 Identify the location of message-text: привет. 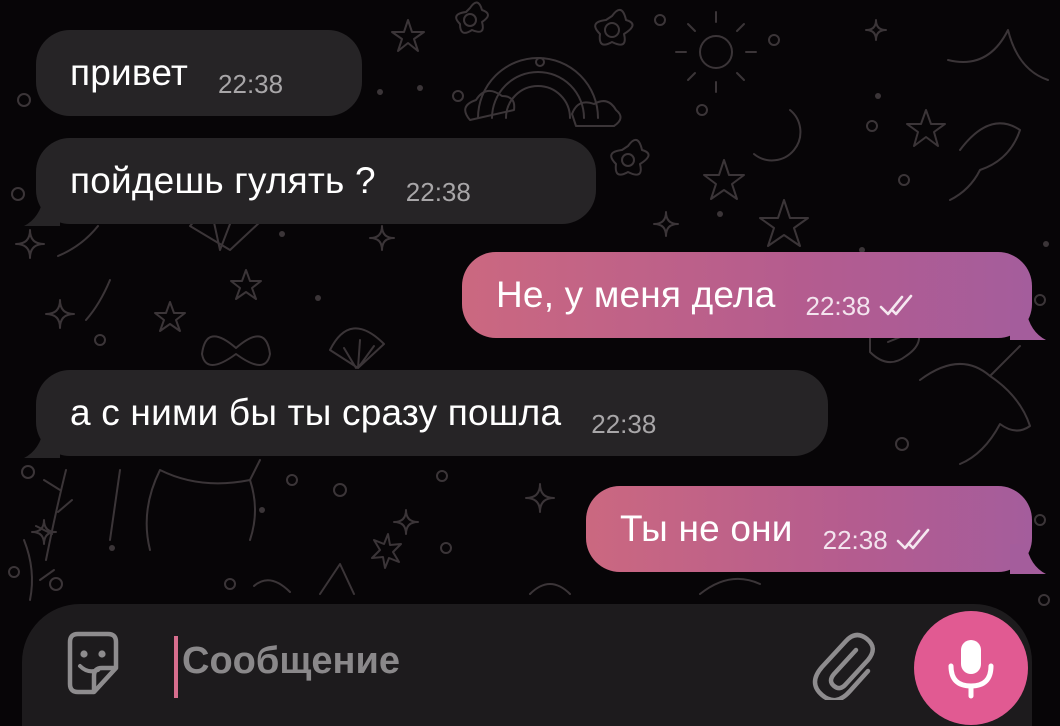
(129, 72).